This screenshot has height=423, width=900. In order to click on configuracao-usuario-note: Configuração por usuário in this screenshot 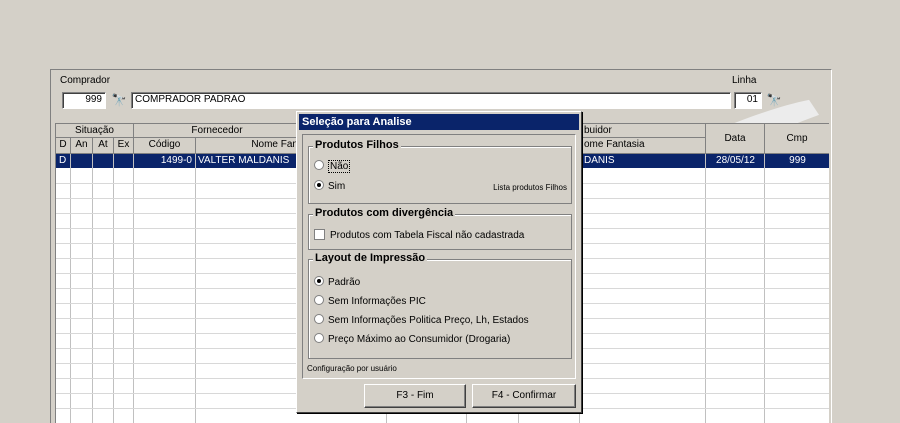, I will do `click(352, 368)`.